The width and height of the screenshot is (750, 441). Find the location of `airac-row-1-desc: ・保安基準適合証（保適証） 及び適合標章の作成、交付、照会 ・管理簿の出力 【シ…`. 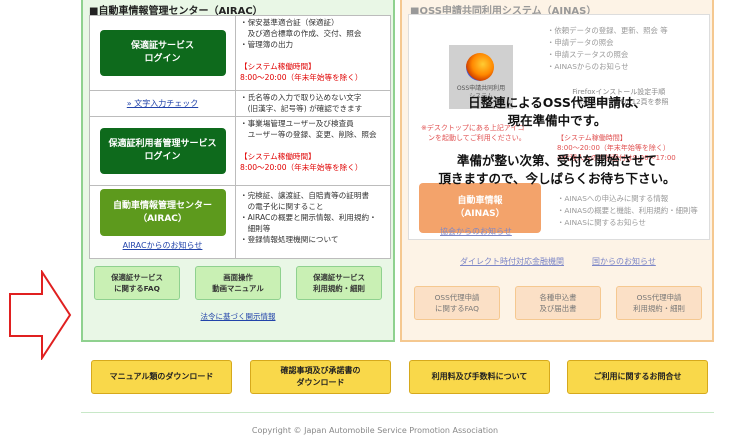

airac-row-1-desc: ・保安基準適合証（保適証） 及び適合標章の作成、交付、照会 ・管理簿の出力 【シ… is located at coordinates (301, 50).